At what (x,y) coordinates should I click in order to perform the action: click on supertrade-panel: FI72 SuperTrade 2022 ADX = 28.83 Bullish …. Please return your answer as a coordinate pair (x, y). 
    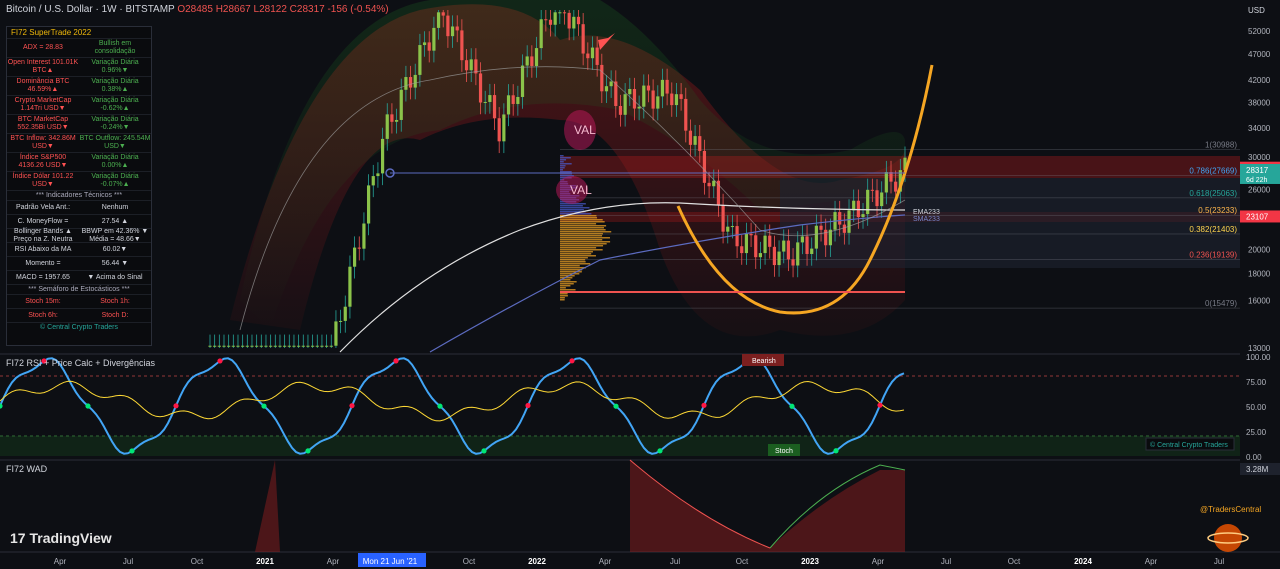
    Looking at the image, I should click on (79, 186).